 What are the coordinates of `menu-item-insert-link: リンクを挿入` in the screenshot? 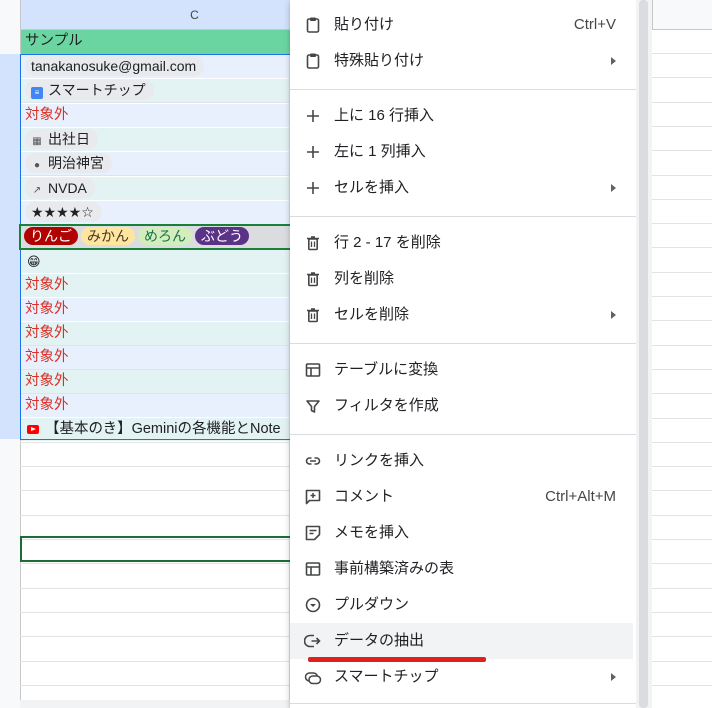 It's located at (463, 461).